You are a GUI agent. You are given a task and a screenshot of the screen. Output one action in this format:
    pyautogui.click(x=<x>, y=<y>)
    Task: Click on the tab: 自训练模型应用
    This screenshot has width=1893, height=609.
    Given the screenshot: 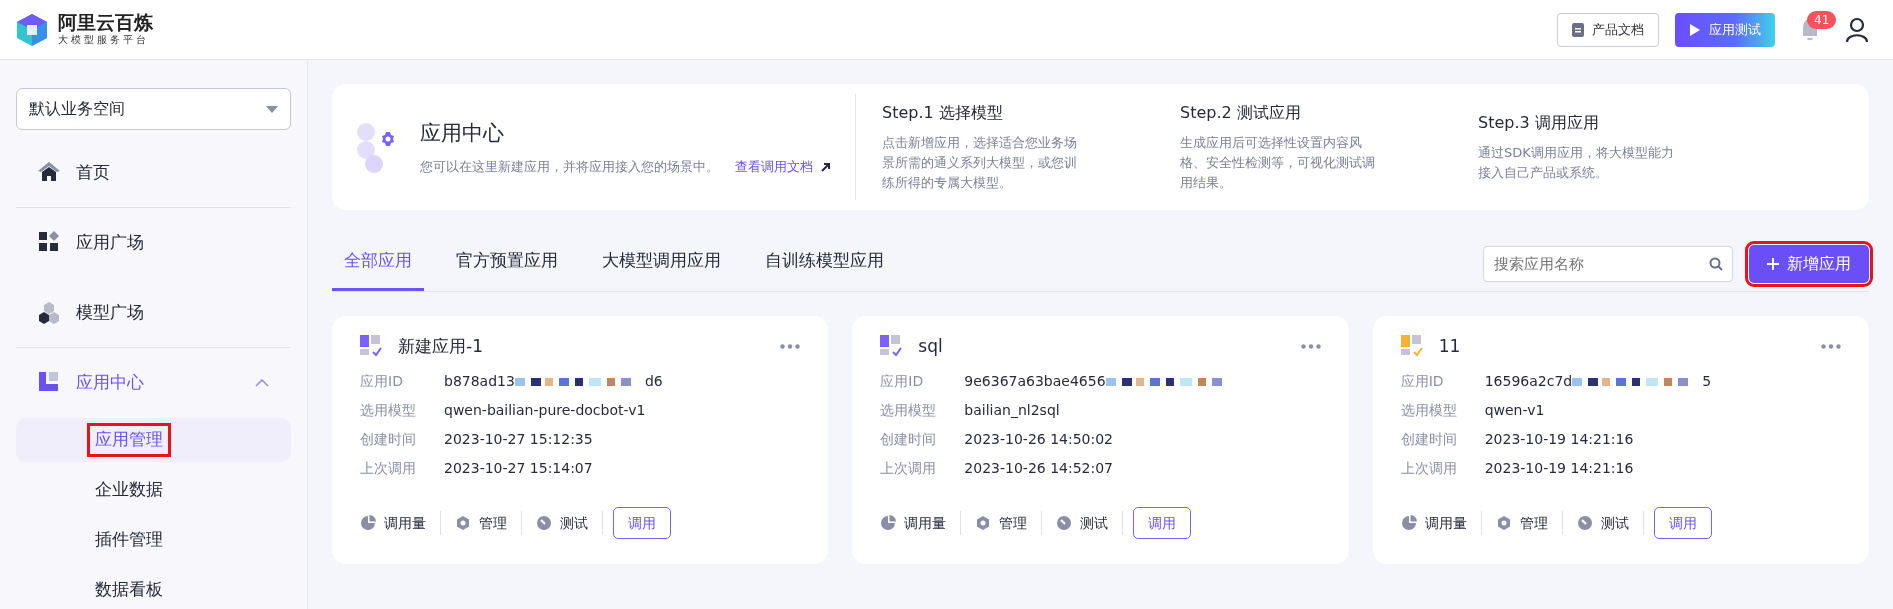 What is the action you would take?
    pyautogui.click(x=824, y=264)
    